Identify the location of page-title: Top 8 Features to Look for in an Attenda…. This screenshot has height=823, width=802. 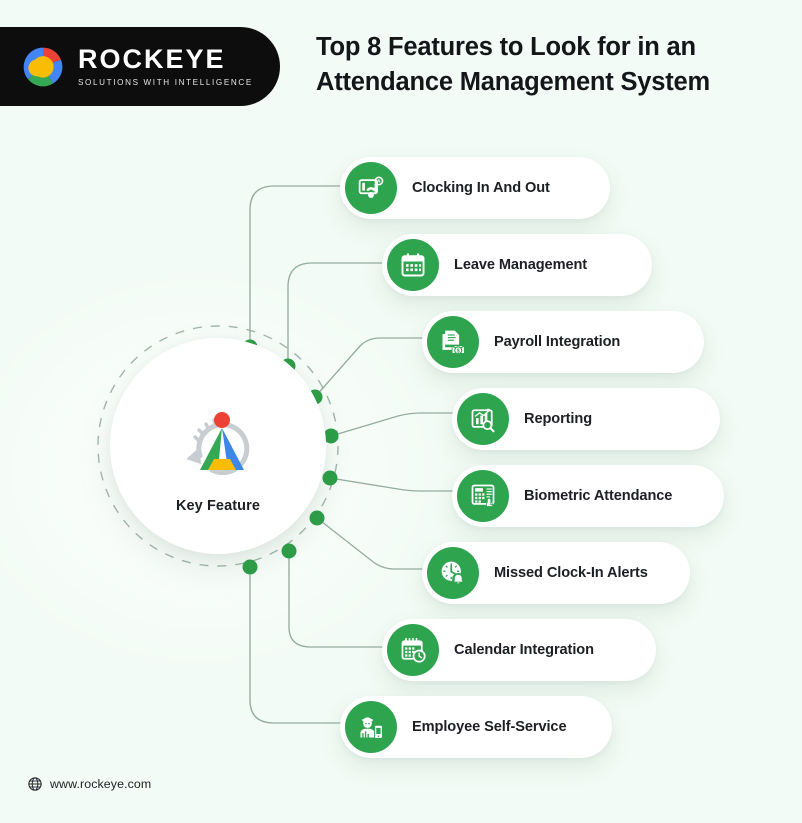
(513, 65).